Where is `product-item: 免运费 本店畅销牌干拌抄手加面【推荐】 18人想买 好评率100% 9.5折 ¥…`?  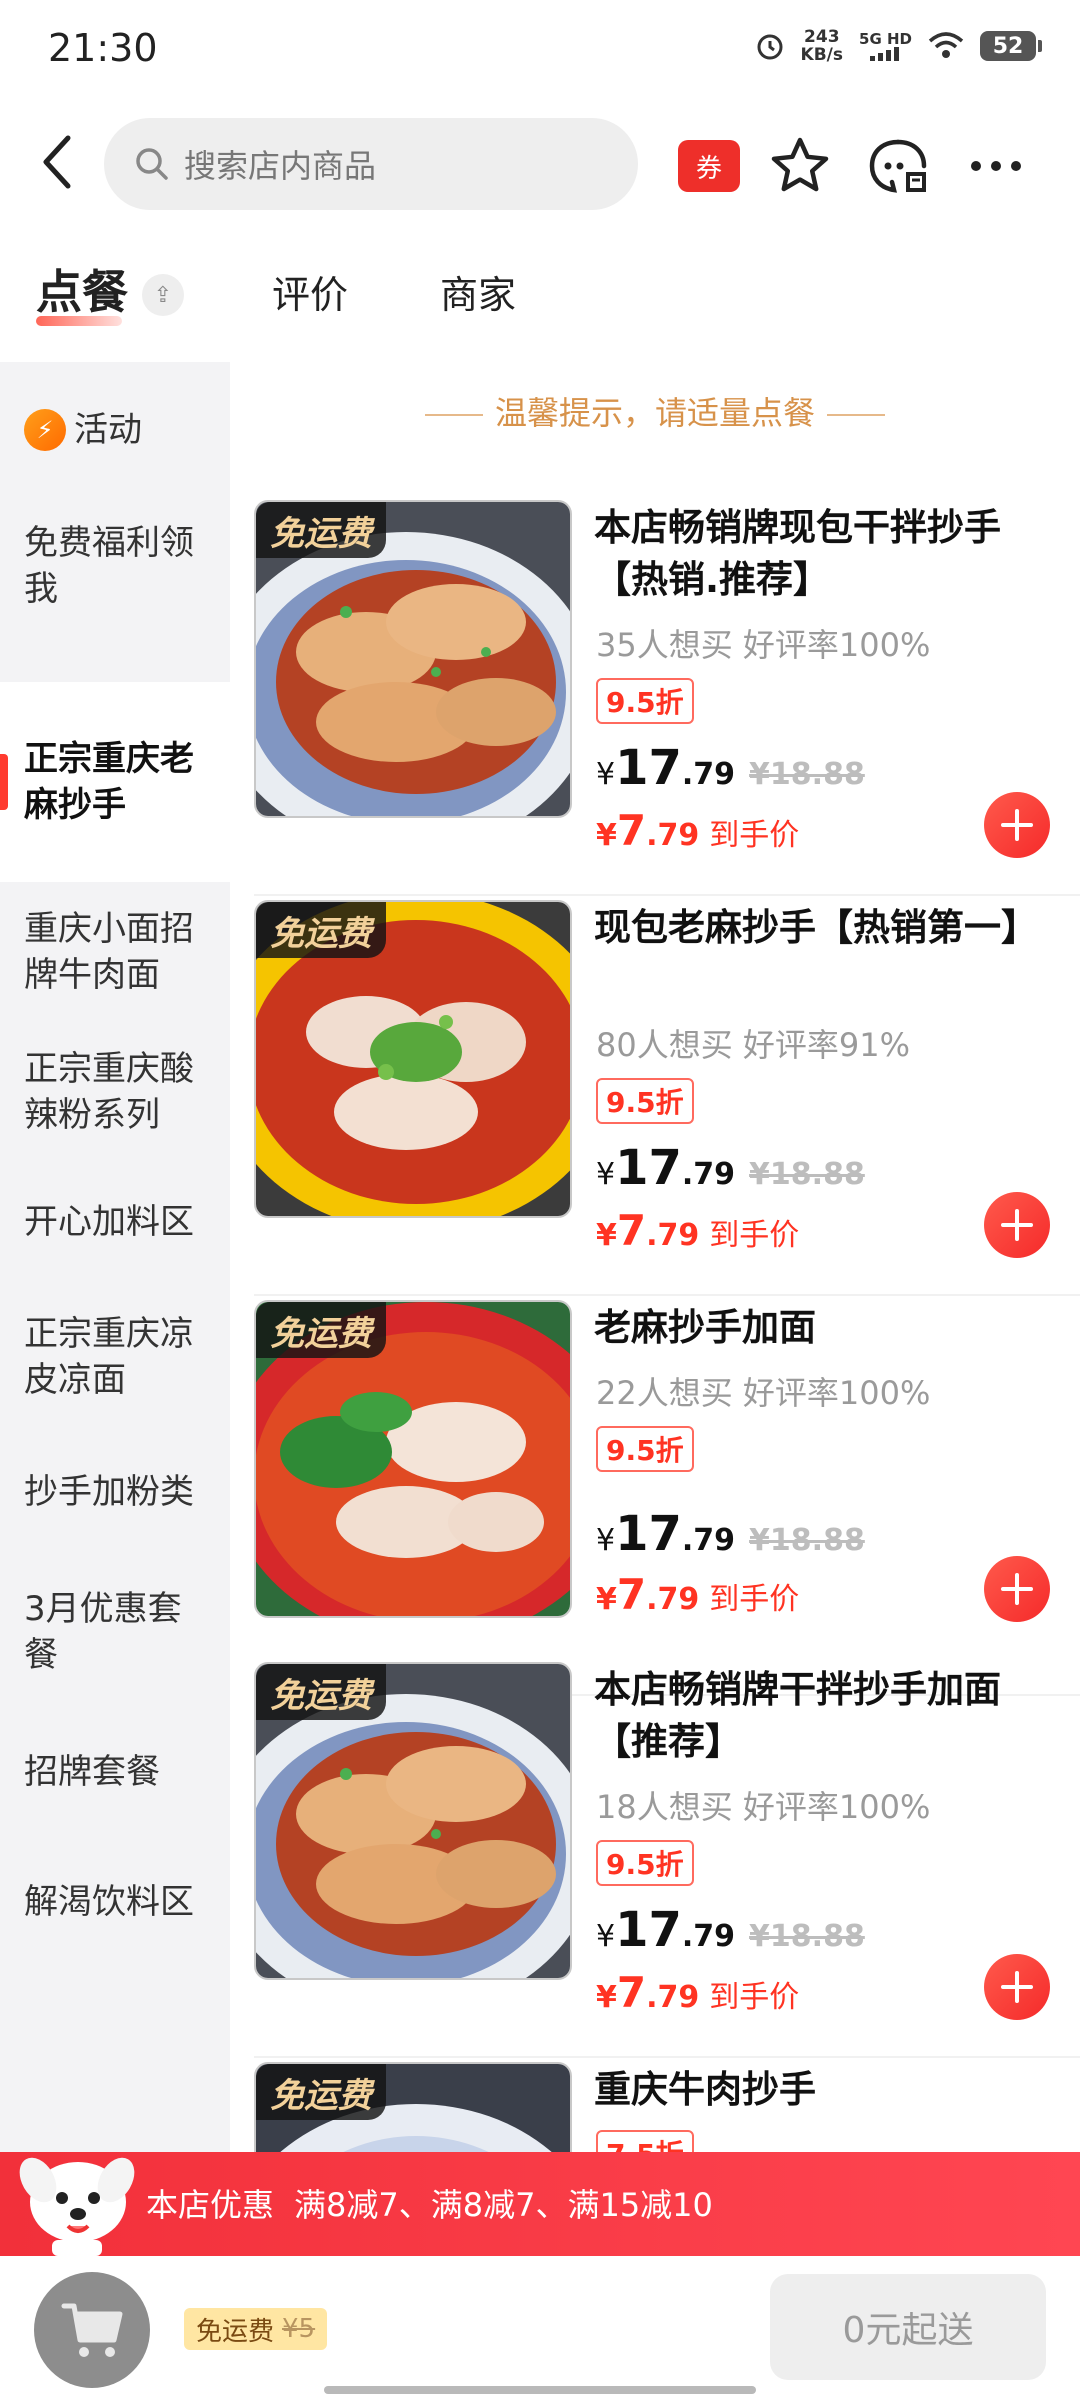
product-item: 免运费 本店畅销牌干拌抄手加面【推荐】 18人想买 好评率100% 9.5折 ¥… is located at coordinates (667, 1860).